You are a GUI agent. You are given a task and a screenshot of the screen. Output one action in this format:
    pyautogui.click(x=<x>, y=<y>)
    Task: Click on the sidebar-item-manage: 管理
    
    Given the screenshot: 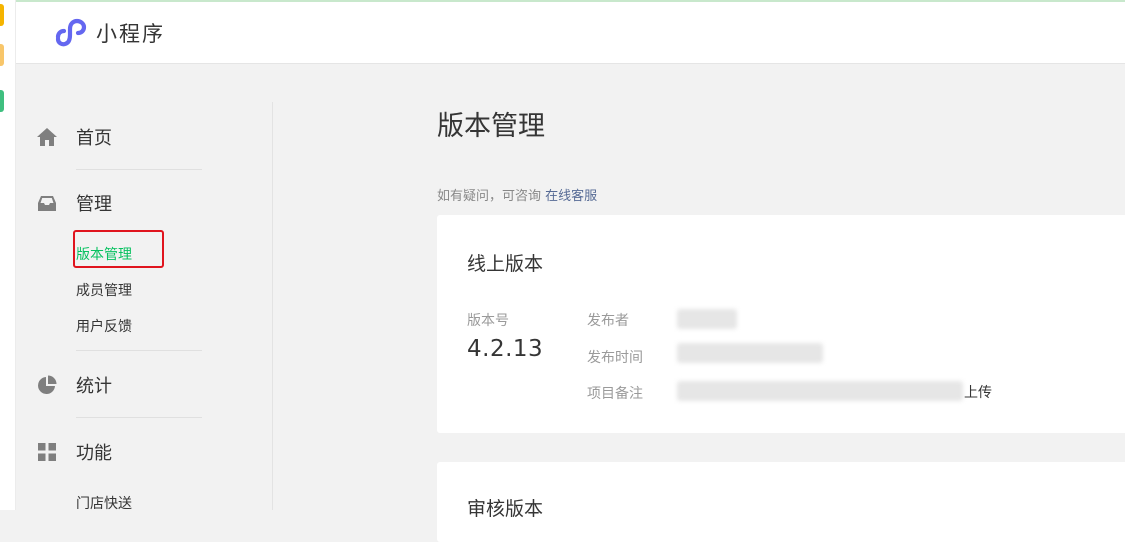 What is the action you would take?
    pyautogui.click(x=74, y=203)
    